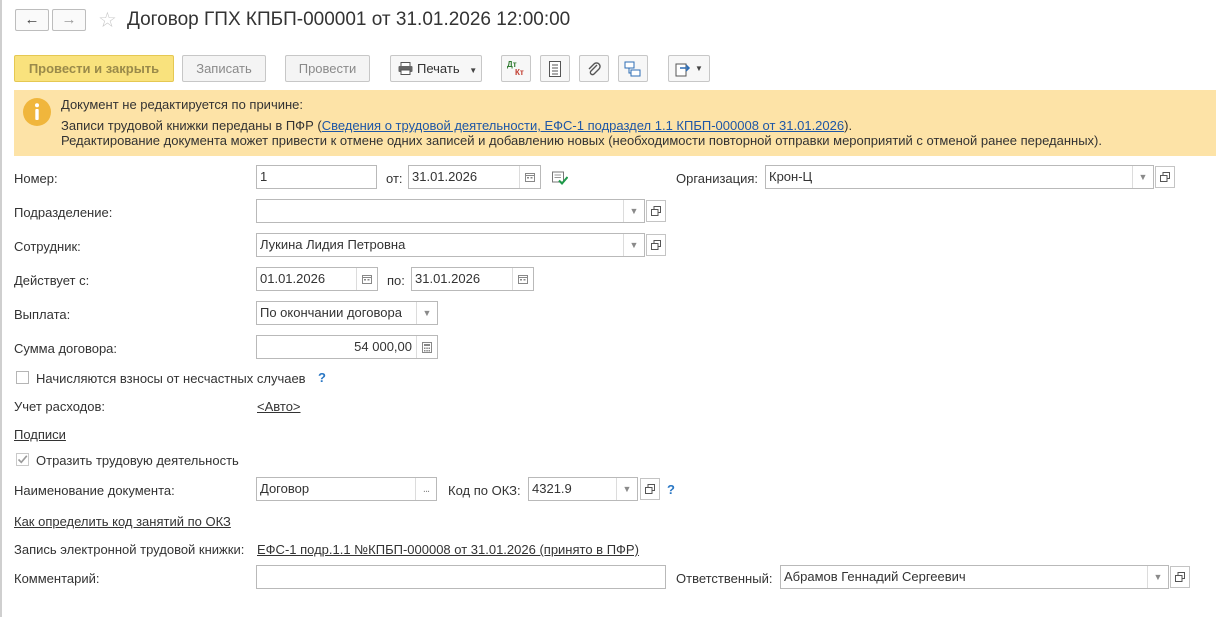 This screenshot has height=617, width=1216. Describe the element at coordinates (279, 406) in the screenshot. I see `expense-accounting-link: <Авто>` at that location.